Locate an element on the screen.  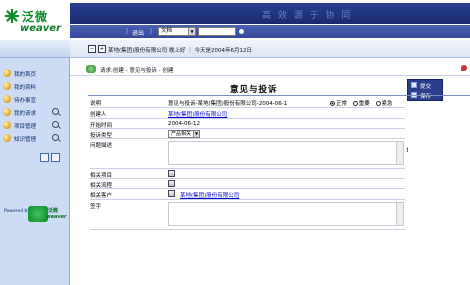
complaint-type-value: 产品相关 is located at coordinates (181, 134).